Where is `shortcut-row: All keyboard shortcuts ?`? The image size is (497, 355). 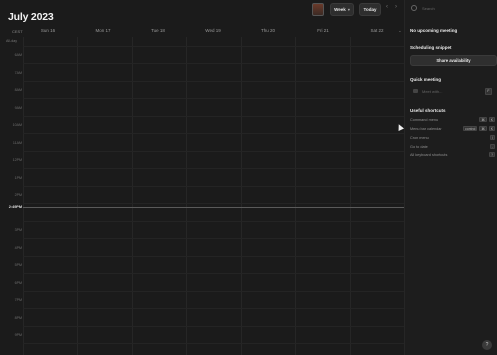
shortcut-row: All keyboard shortcuts ? is located at coordinates (452, 154).